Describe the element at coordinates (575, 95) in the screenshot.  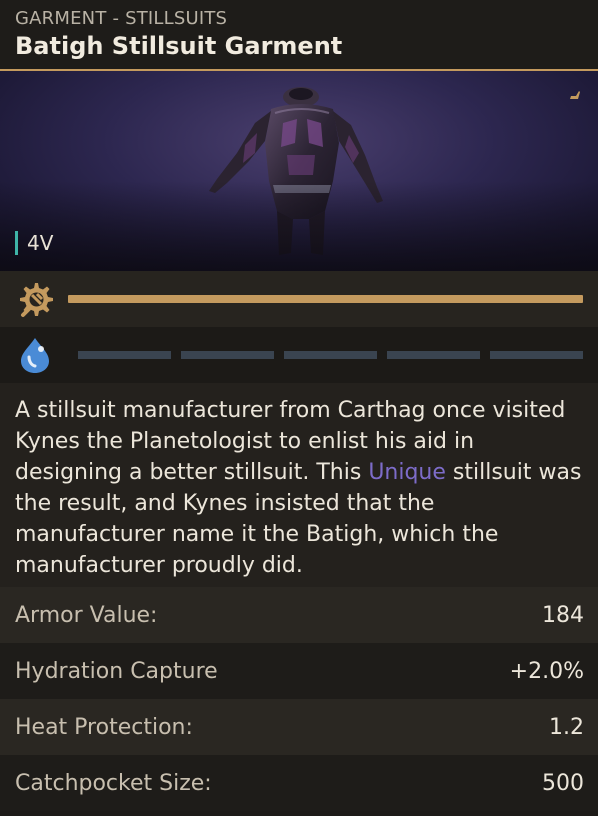
I see `unique-mark-icon` at that location.